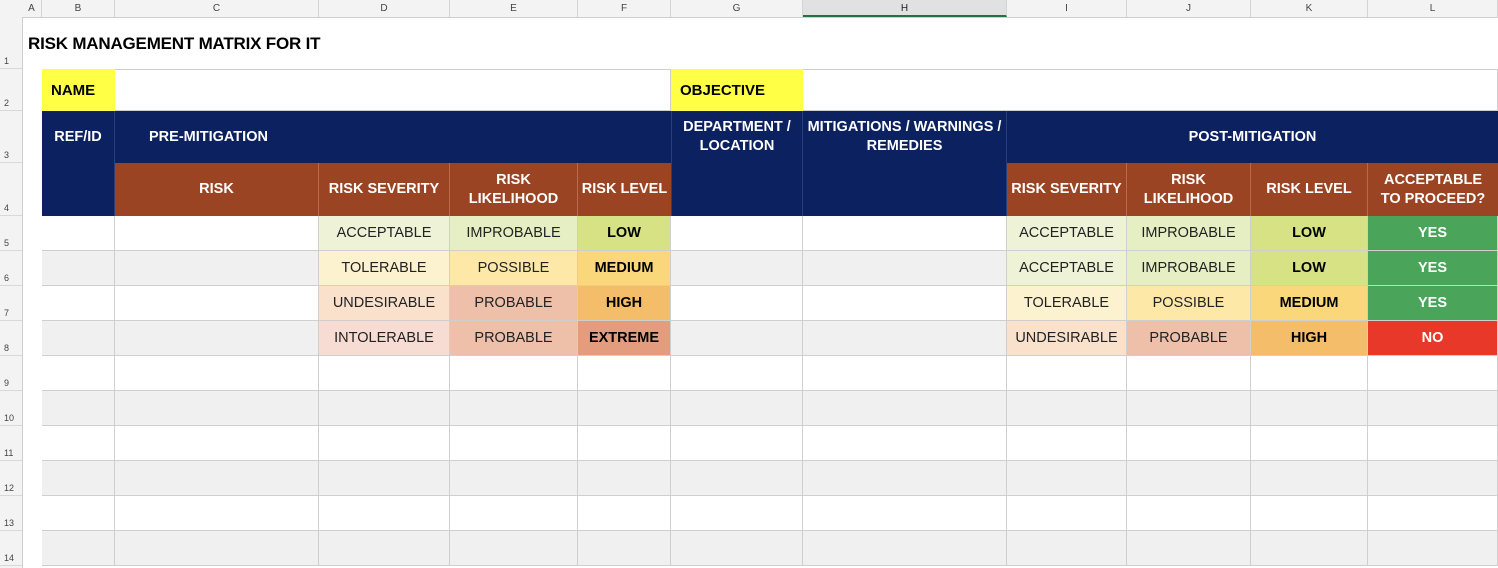 This screenshot has width=1498, height=568. What do you see at coordinates (32, 8) in the screenshot?
I see `column-header-a: A` at bounding box center [32, 8].